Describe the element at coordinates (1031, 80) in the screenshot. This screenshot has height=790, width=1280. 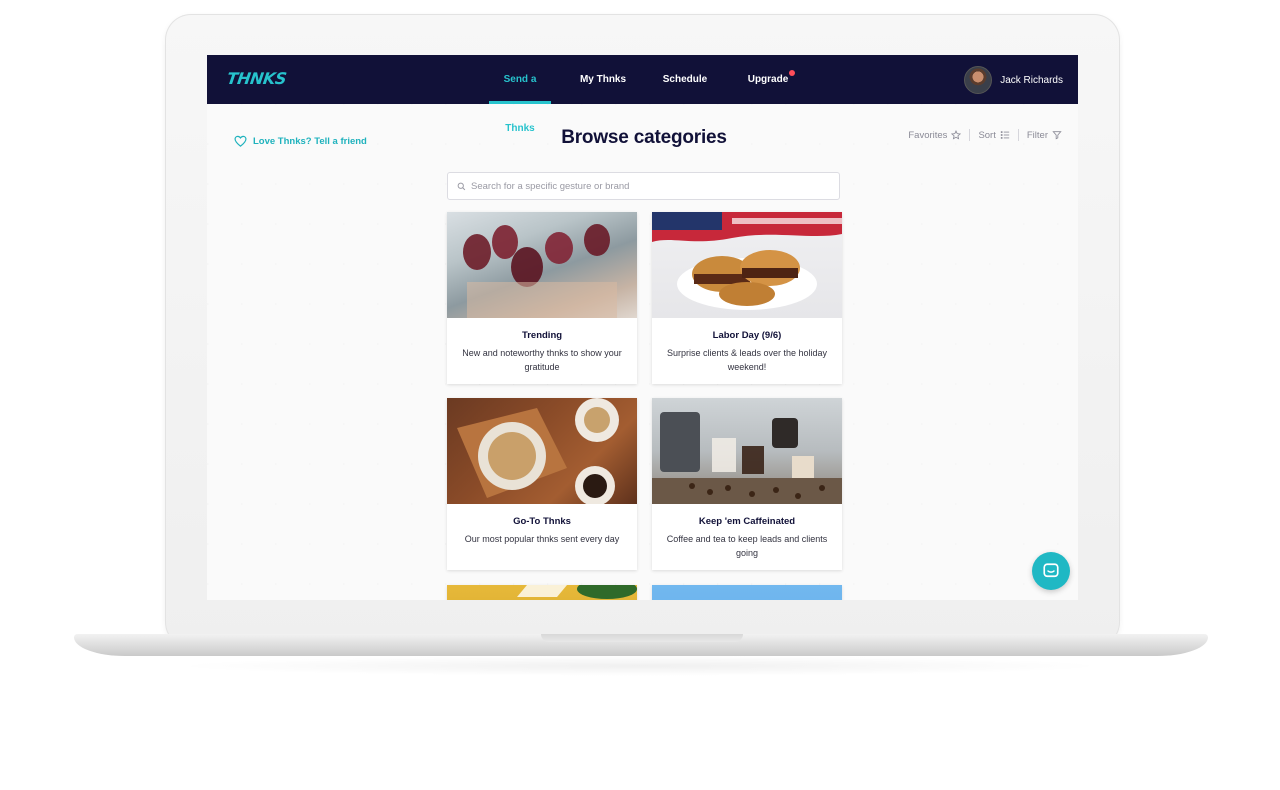
I see `user-name: Jack Richards` at that location.